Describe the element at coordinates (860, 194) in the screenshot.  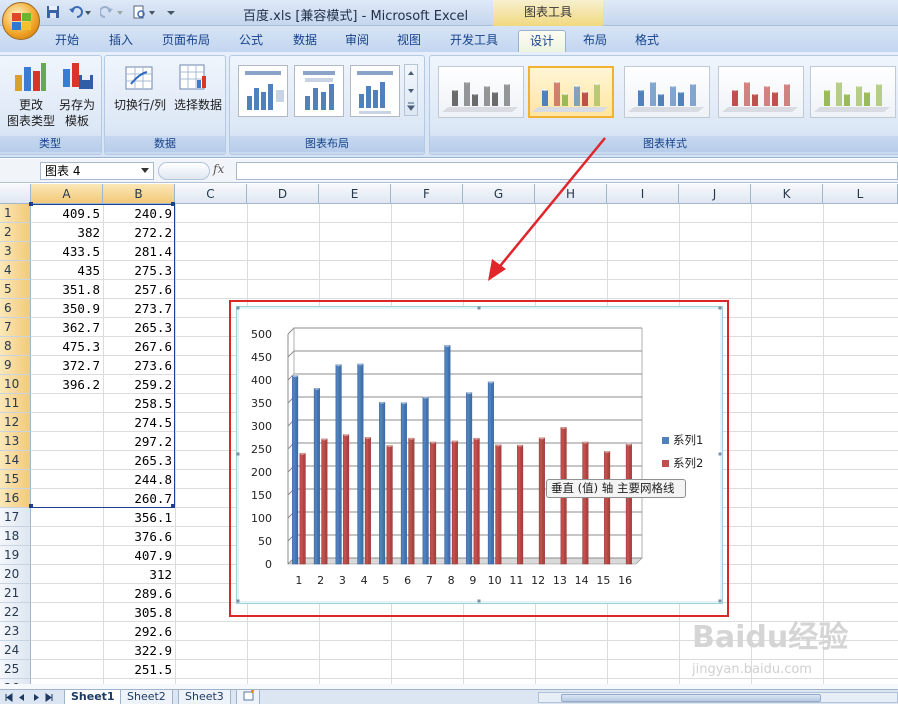
I see `column-header-L: L` at that location.